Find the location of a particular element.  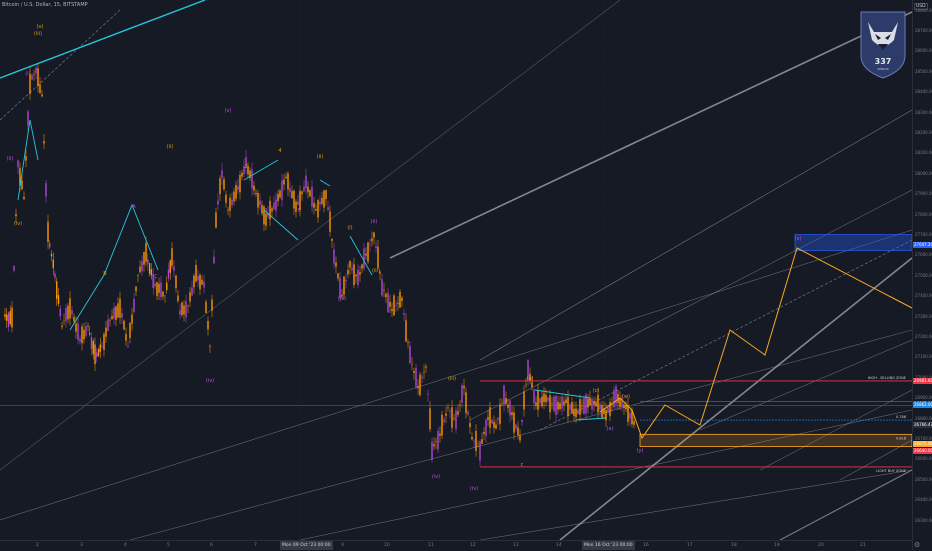

time-tick: 16 is located at coordinates (646, 545).